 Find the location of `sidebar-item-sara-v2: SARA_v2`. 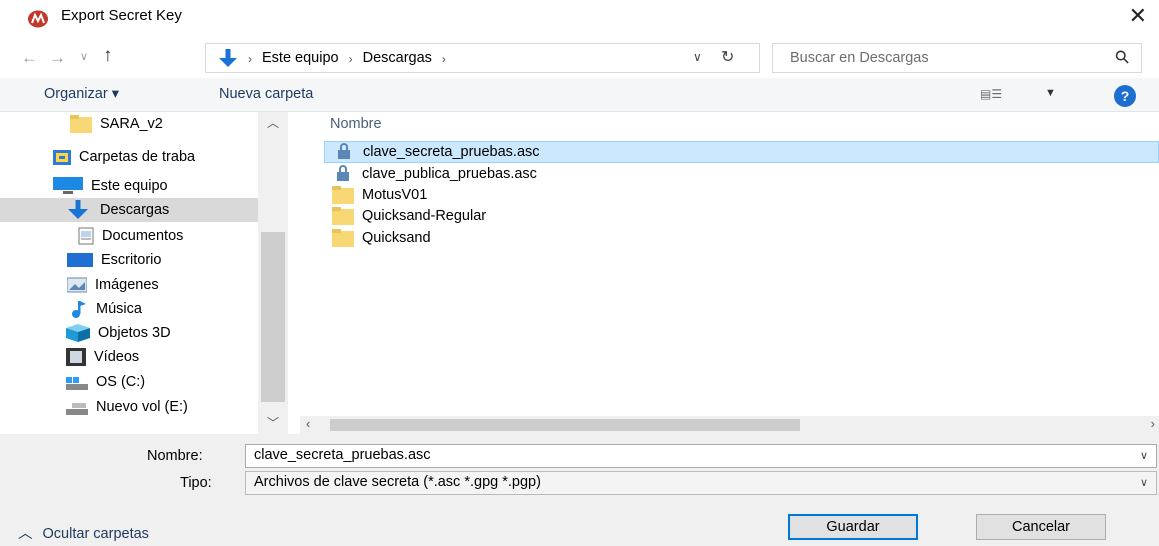

sidebar-item-sara-v2: SARA_v2 is located at coordinates (129, 124).